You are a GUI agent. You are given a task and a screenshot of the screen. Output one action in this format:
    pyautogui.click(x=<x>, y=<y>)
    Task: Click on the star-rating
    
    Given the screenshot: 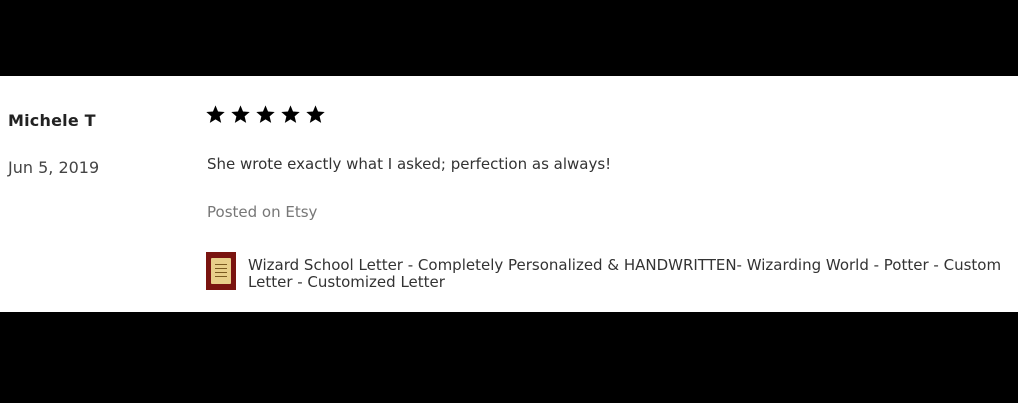 What is the action you would take?
    pyautogui.click(x=265, y=114)
    